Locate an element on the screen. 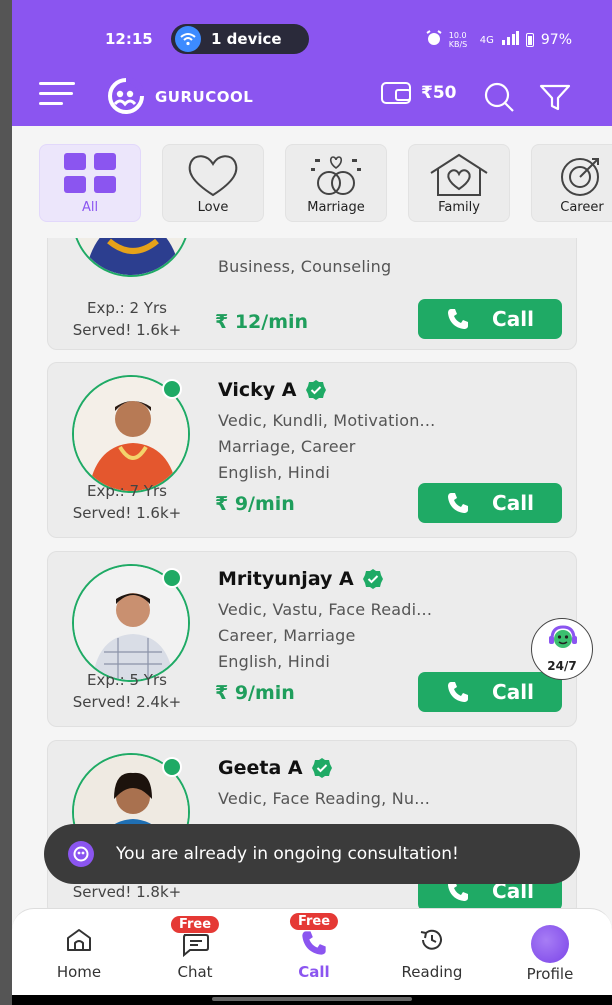 The height and width of the screenshot is (1005, 612). served-count: Served! 2.4k+ is located at coordinates (127, 702).